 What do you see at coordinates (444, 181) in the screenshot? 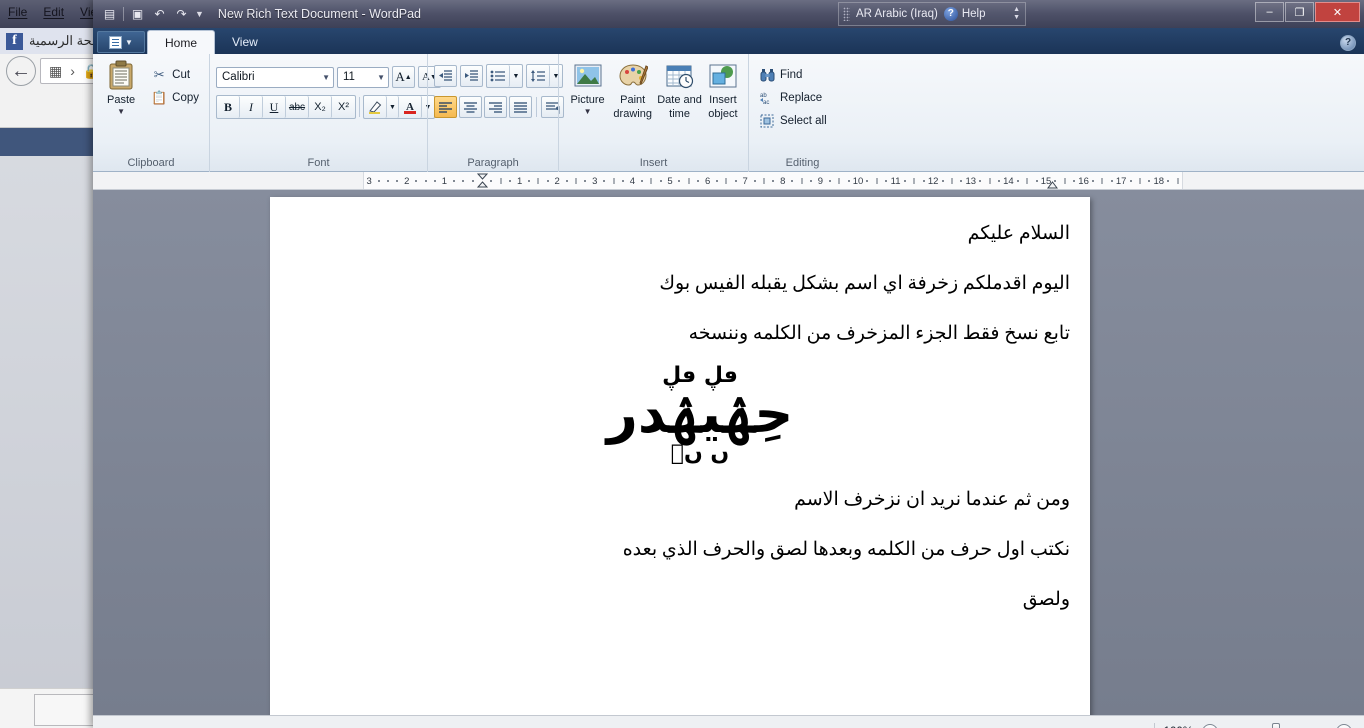
I see `ruler-tick: 1` at bounding box center [444, 181].